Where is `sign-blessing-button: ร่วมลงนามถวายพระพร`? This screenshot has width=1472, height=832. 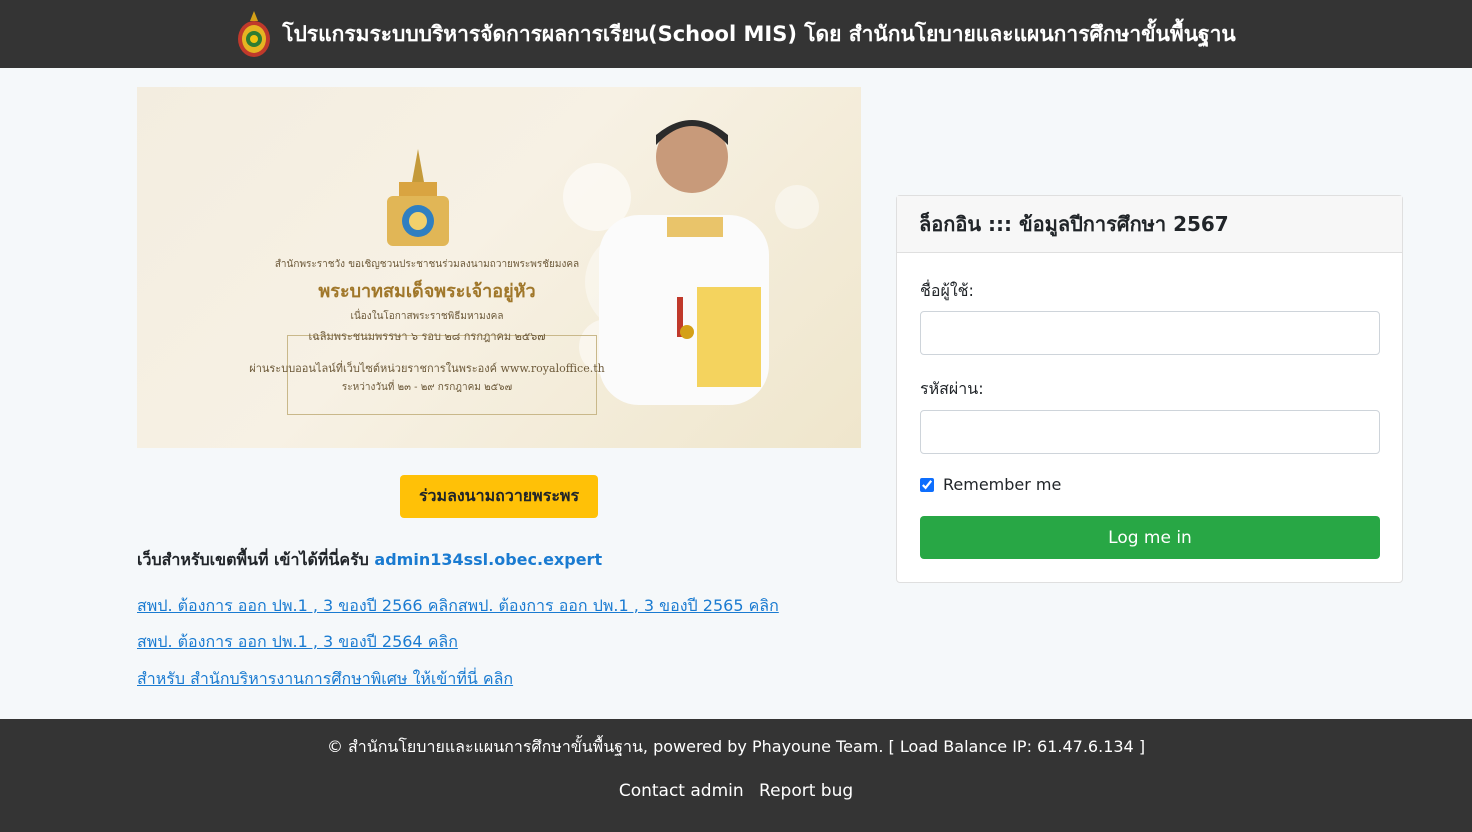 sign-blessing-button: ร่วมลงนามถวายพระพร is located at coordinates (499, 496).